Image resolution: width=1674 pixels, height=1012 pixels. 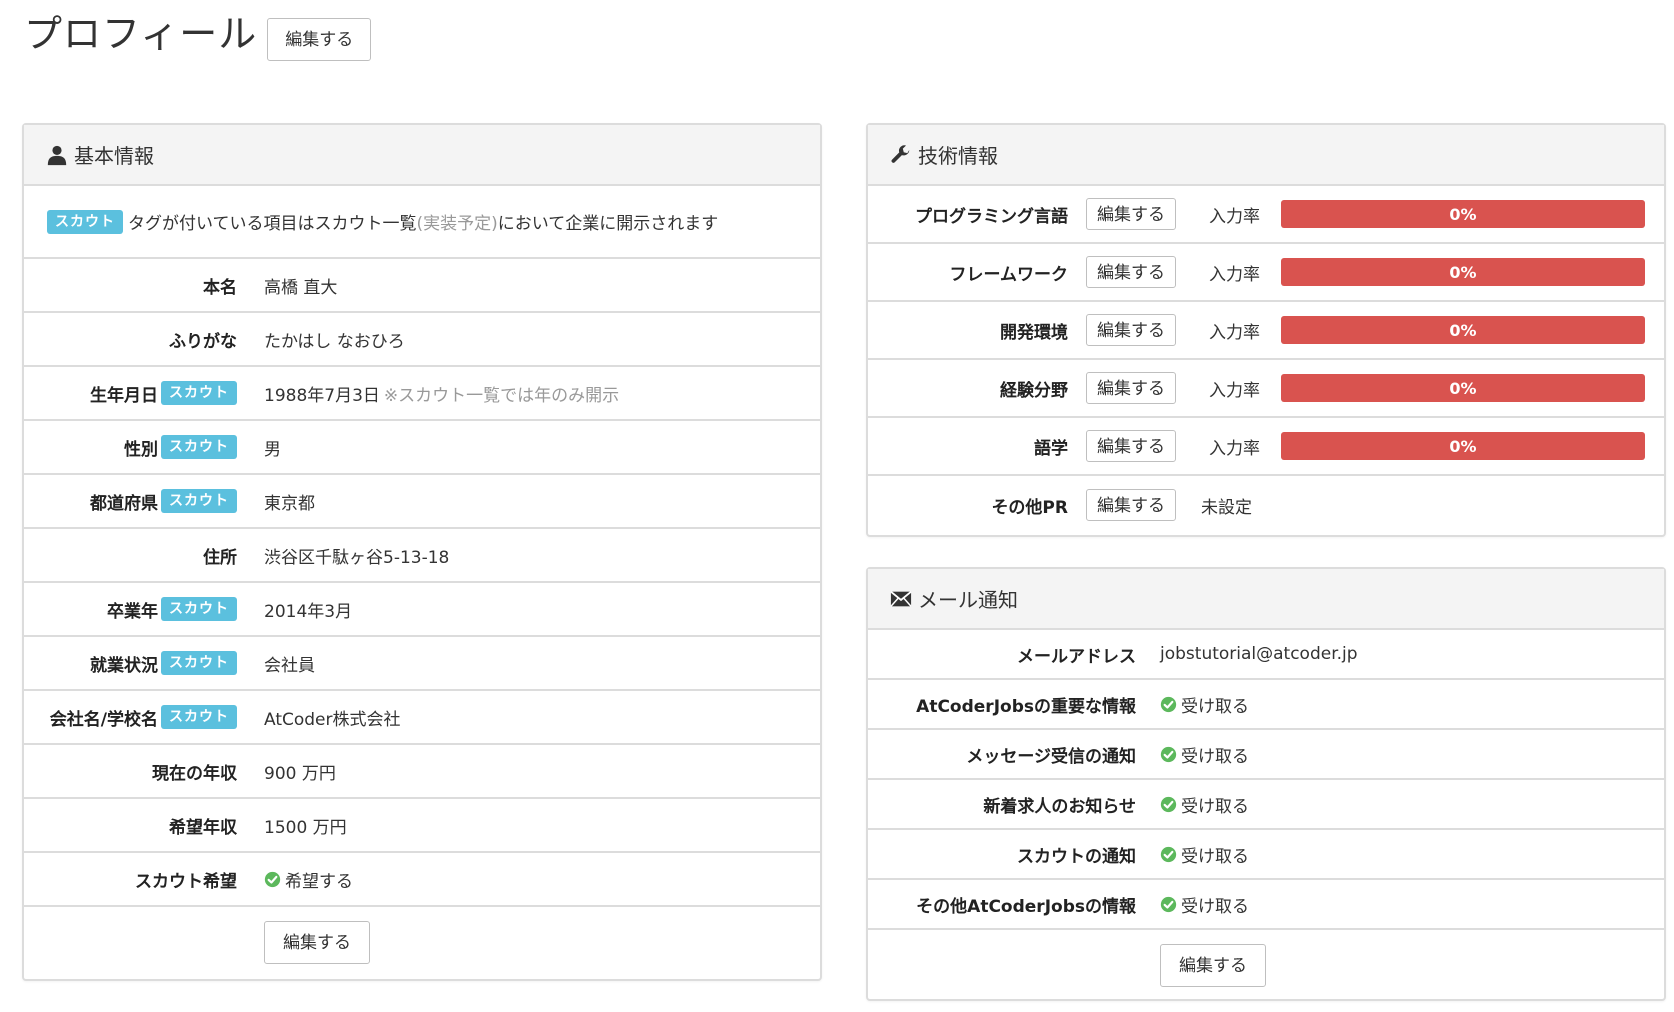 I want to click on row-label: 生年月日 スカウト, so click(x=131, y=393).